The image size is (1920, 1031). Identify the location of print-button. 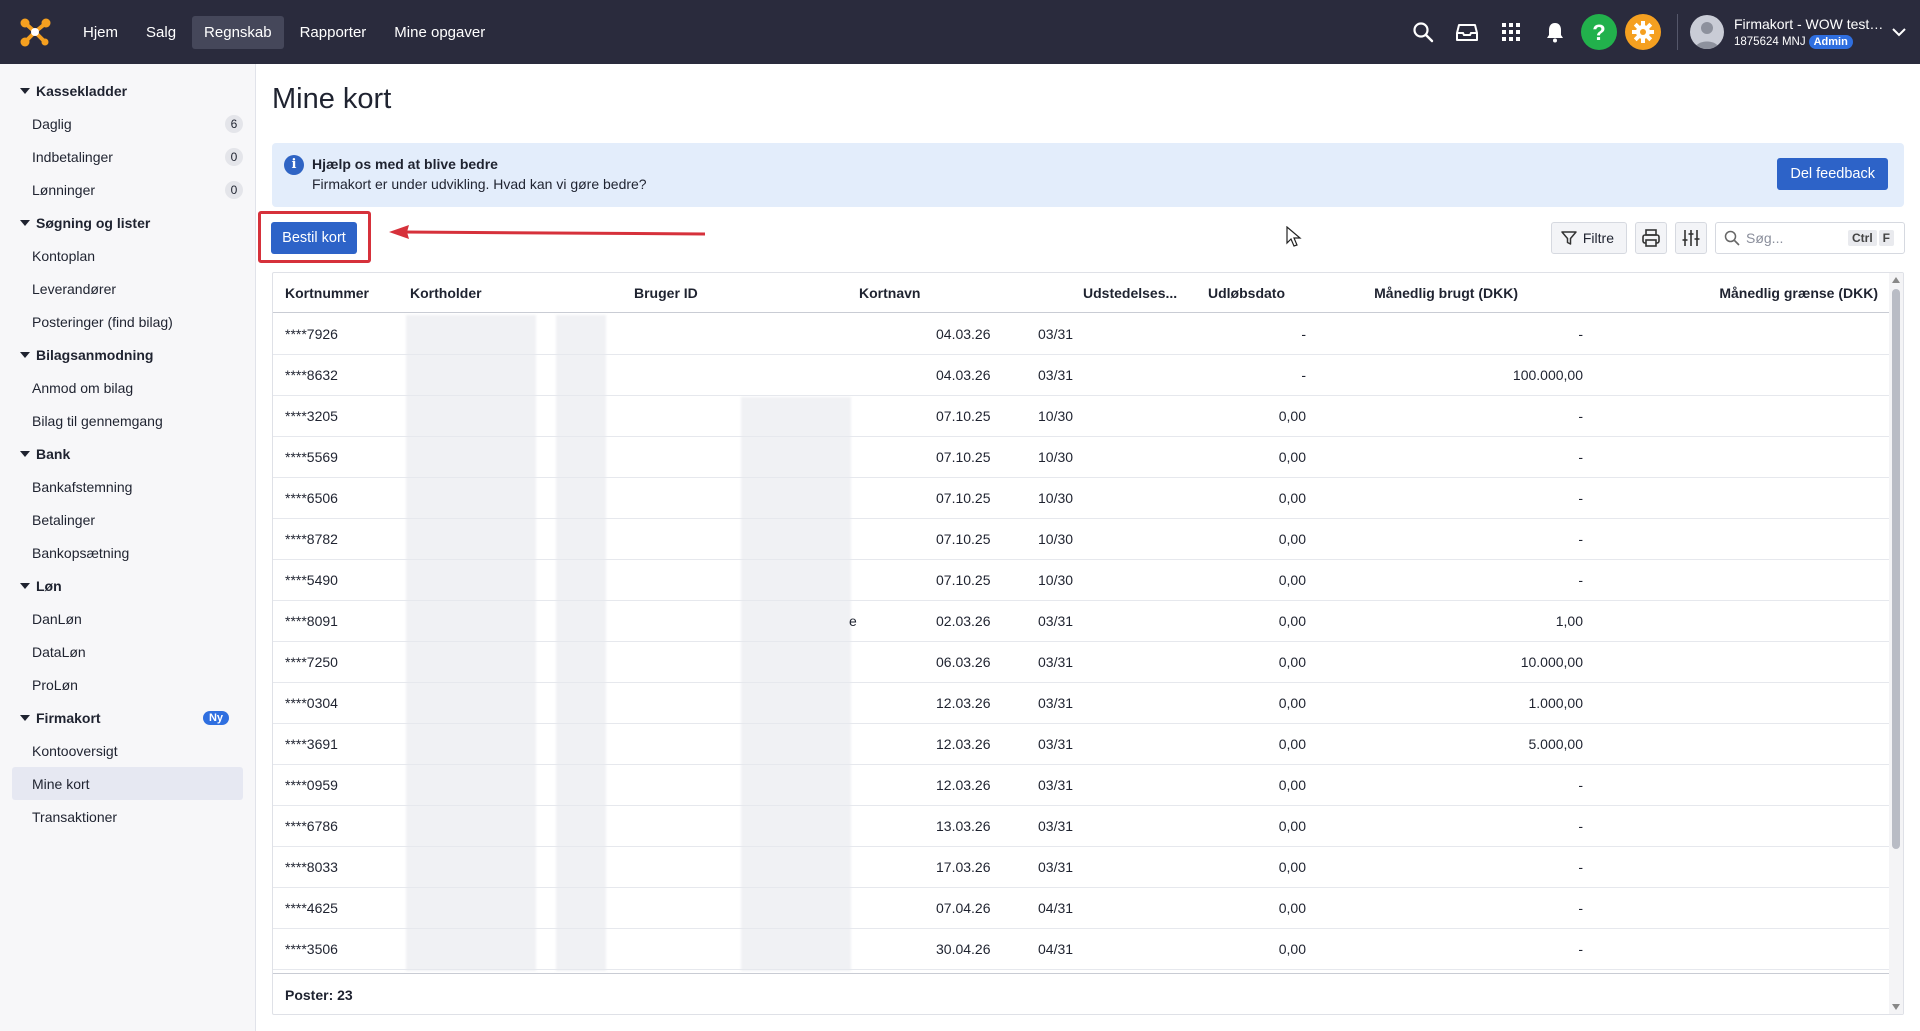
(1651, 238).